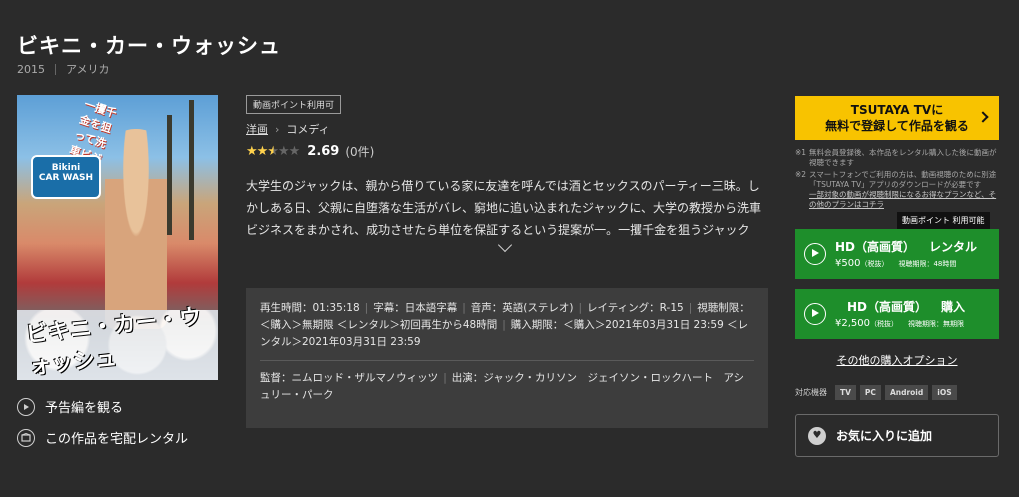 Image resolution: width=1019 pixels, height=497 pixels. I want to click on point-tooltip: 動画ポイント 利用可能, so click(943, 222).